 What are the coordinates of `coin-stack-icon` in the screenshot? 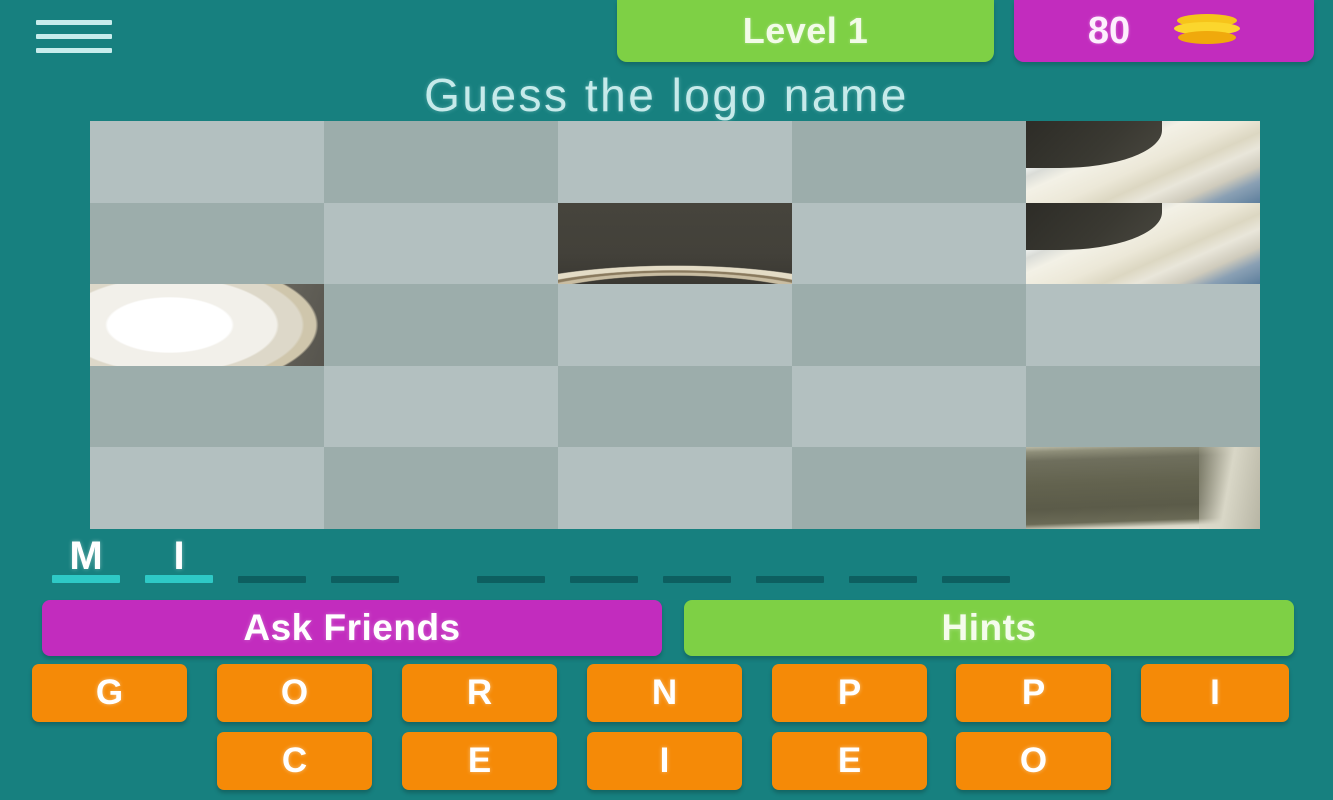 It's located at (1207, 31).